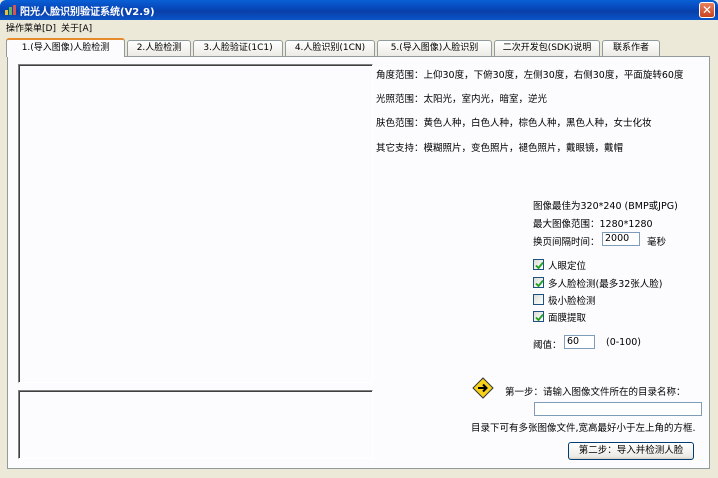 This screenshot has width=718, height=478. I want to click on menu-about: 关于[A], so click(76, 27).